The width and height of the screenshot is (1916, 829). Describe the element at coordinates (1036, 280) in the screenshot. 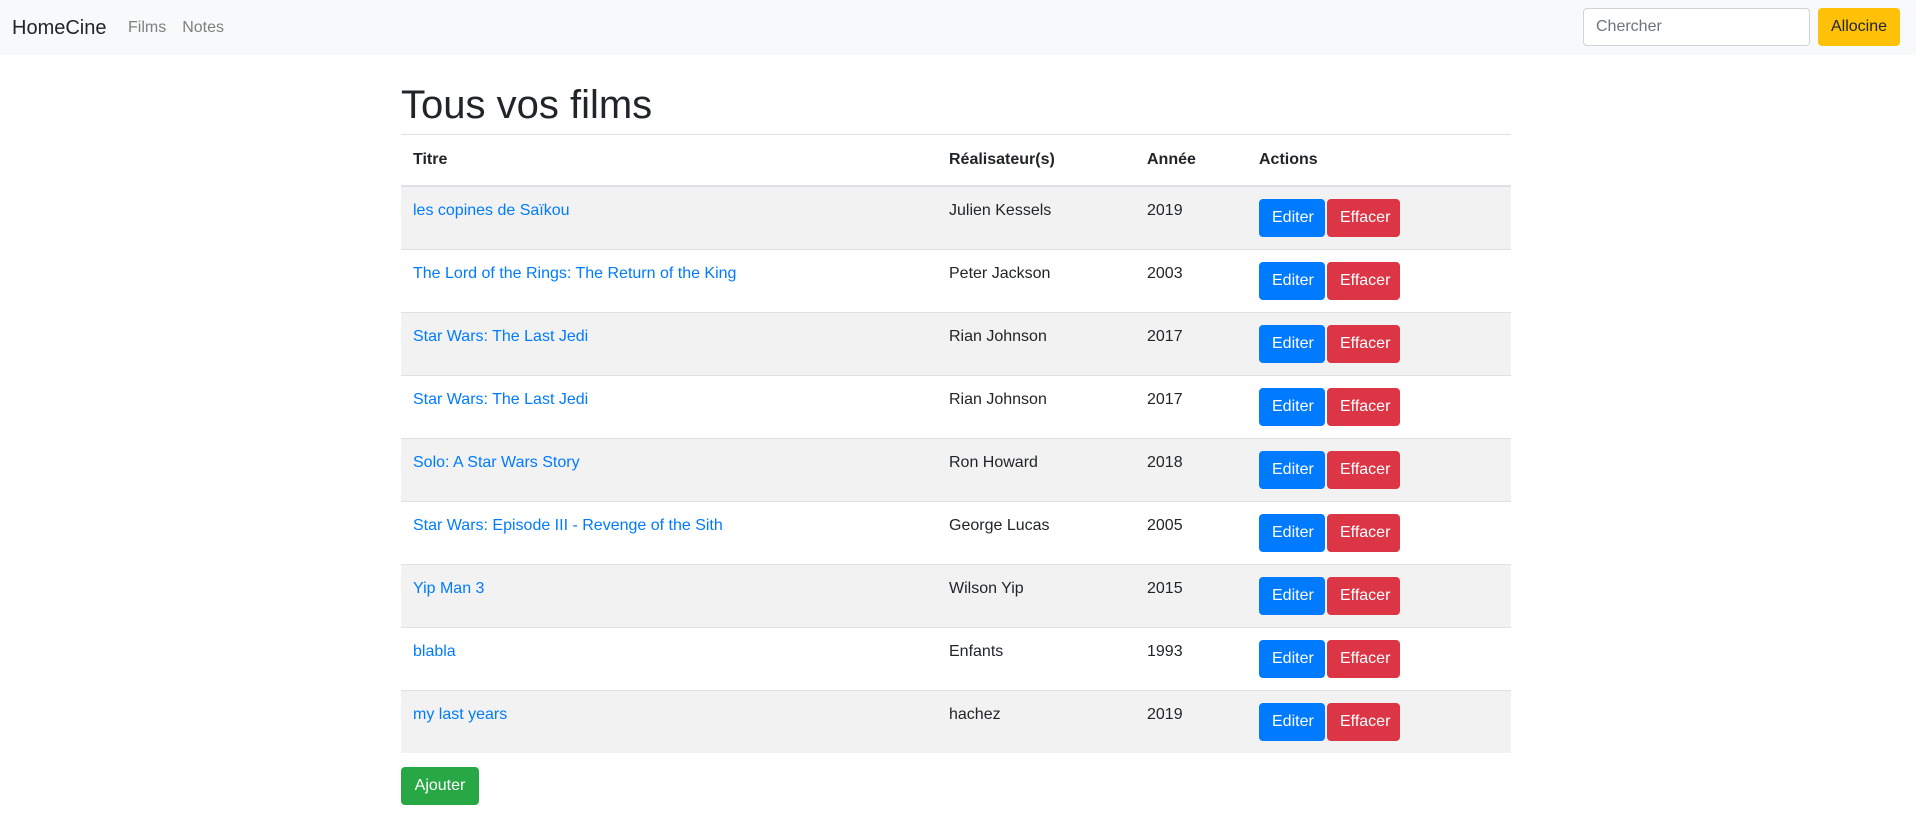

I see `film-director: Peter Jackson` at that location.